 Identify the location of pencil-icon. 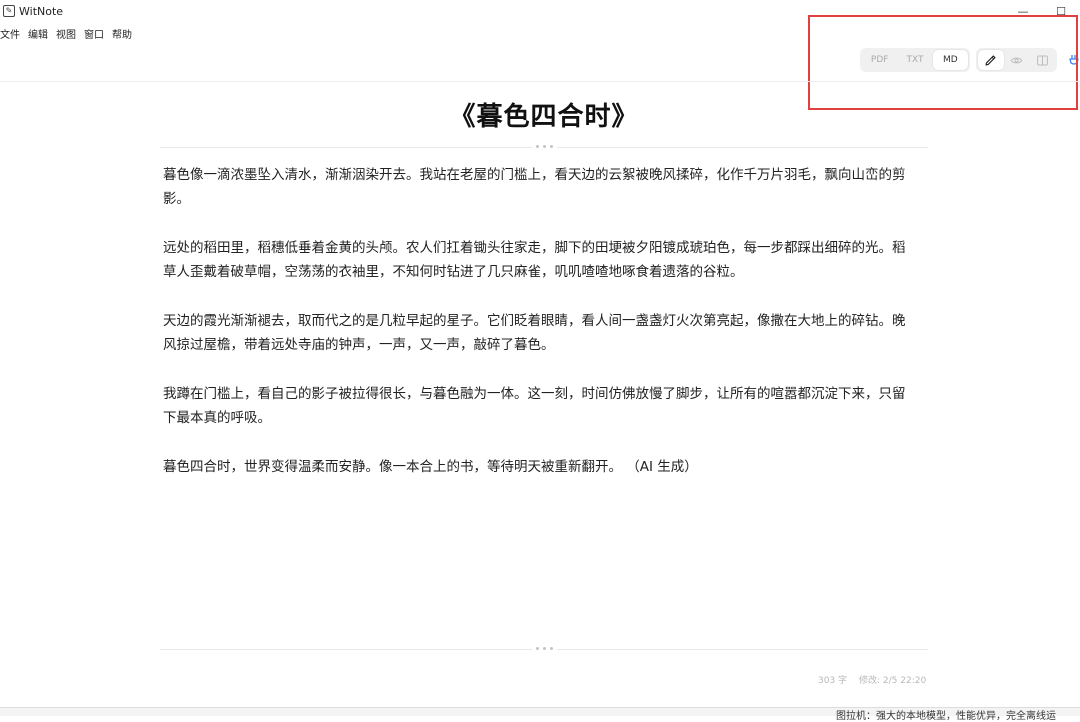
(990, 60).